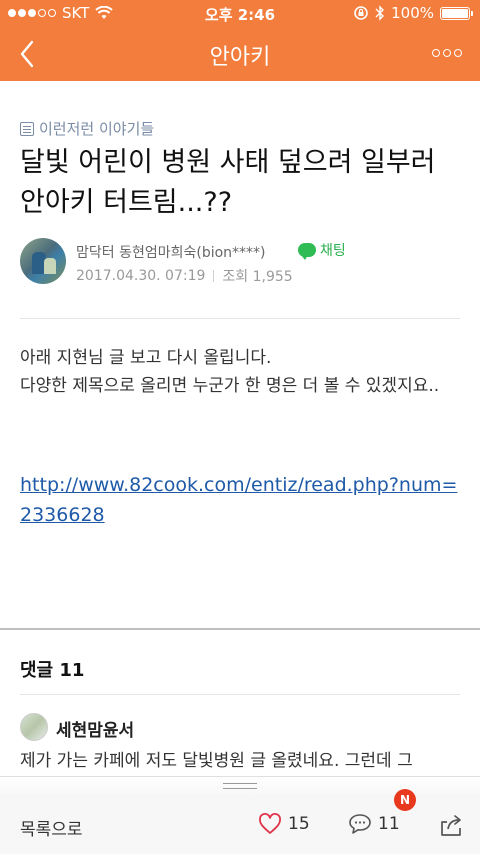 The height and width of the screenshot is (854, 480). What do you see at coordinates (95, 728) in the screenshot?
I see `comment-author: 세현맘윤서` at bounding box center [95, 728].